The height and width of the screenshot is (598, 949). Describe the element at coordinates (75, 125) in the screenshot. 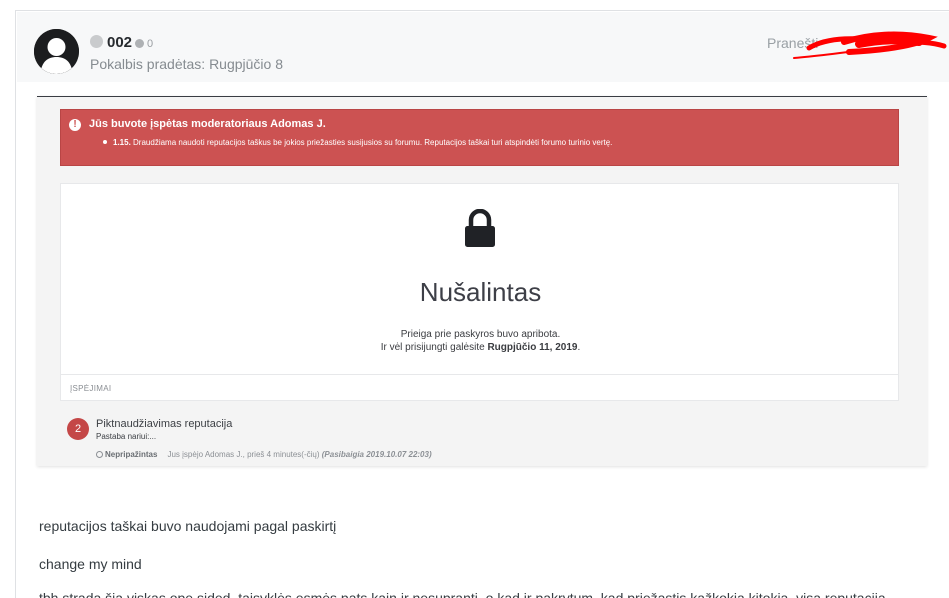

I see `exclamation-icon: !` at that location.